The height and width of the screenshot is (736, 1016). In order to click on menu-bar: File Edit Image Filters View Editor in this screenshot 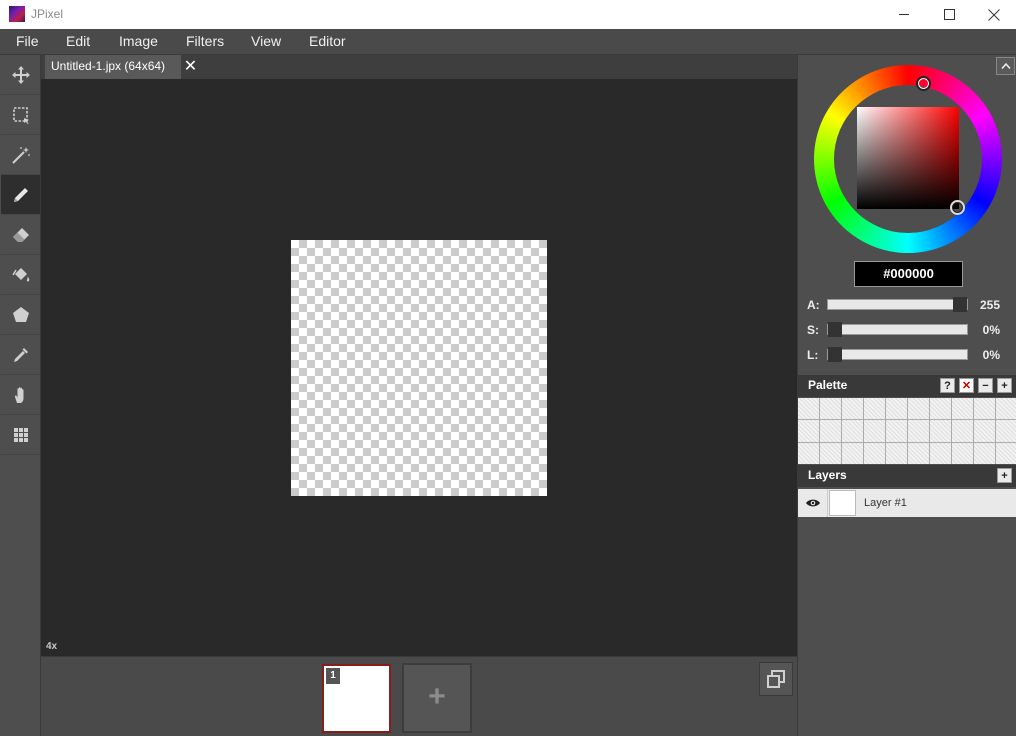, I will do `click(508, 42)`.